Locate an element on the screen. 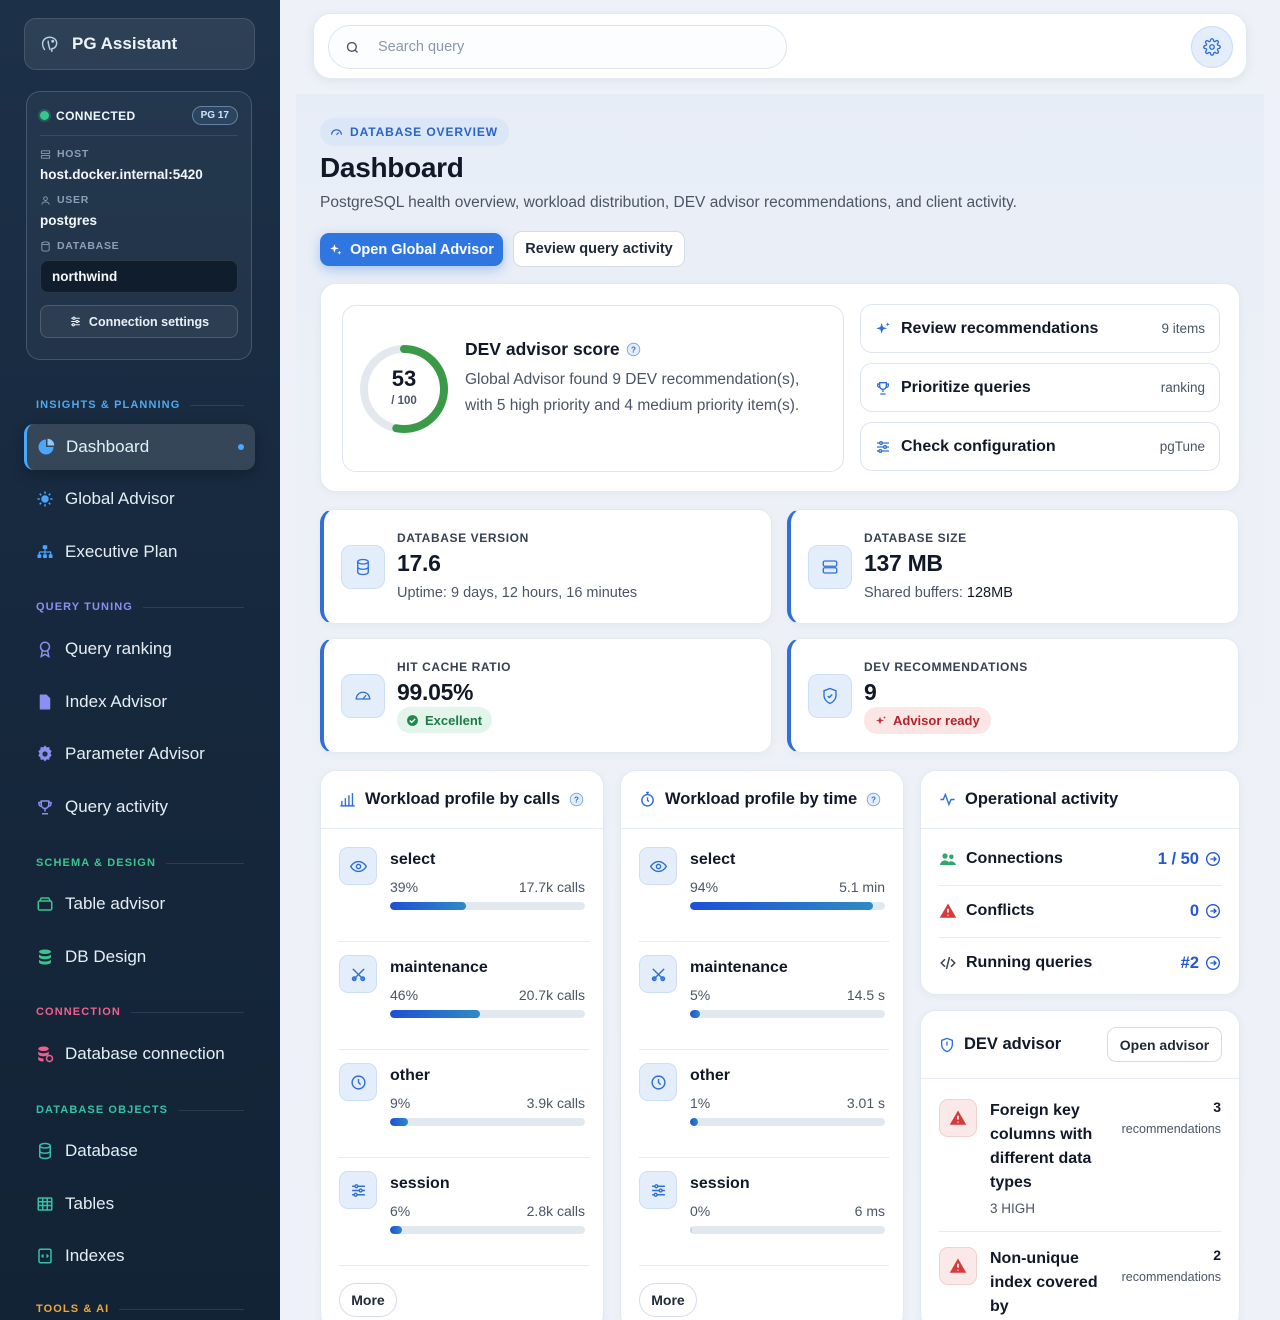 This screenshot has height=1320, width=1280. sidebar-item-table-advisor: Table advisor is located at coordinates (139, 904).